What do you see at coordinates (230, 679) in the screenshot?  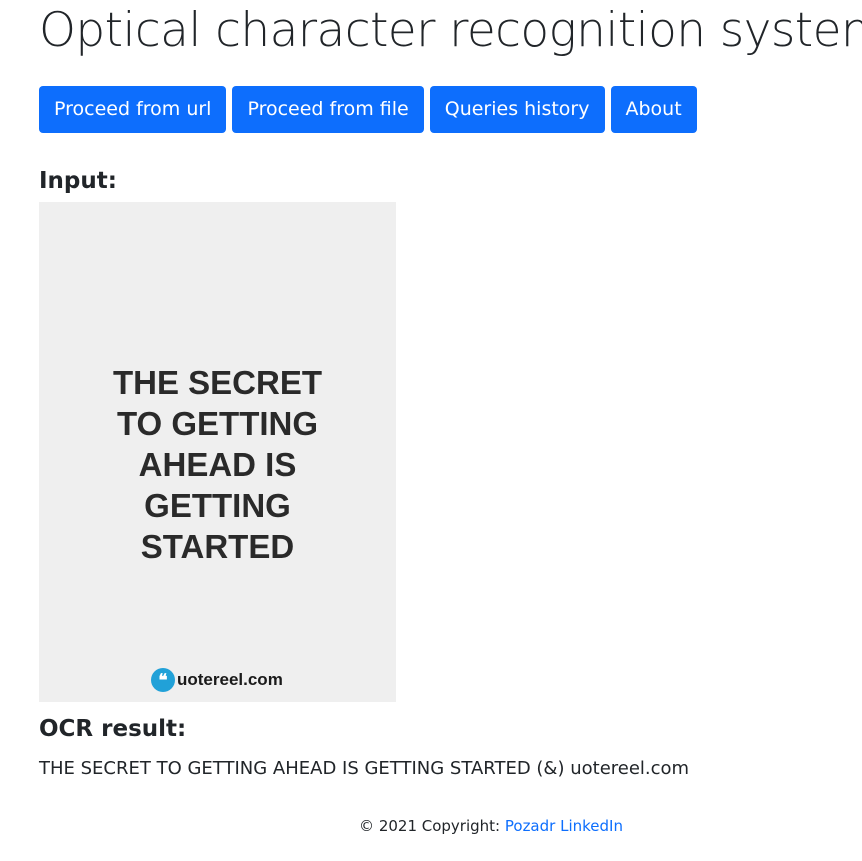 I see `watermark-text: uotereel.com` at bounding box center [230, 679].